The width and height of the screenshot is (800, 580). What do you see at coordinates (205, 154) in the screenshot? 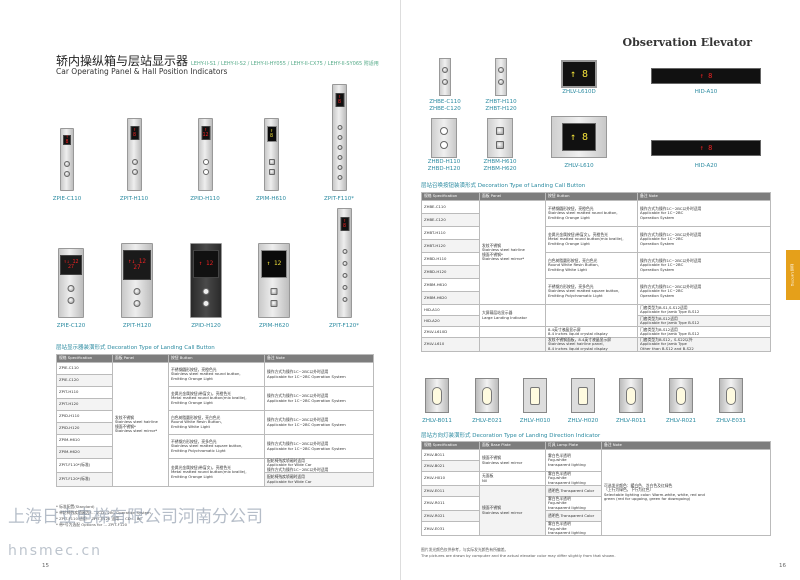
I see `panel-zpid-h110: ↑ 12` at bounding box center [205, 154].